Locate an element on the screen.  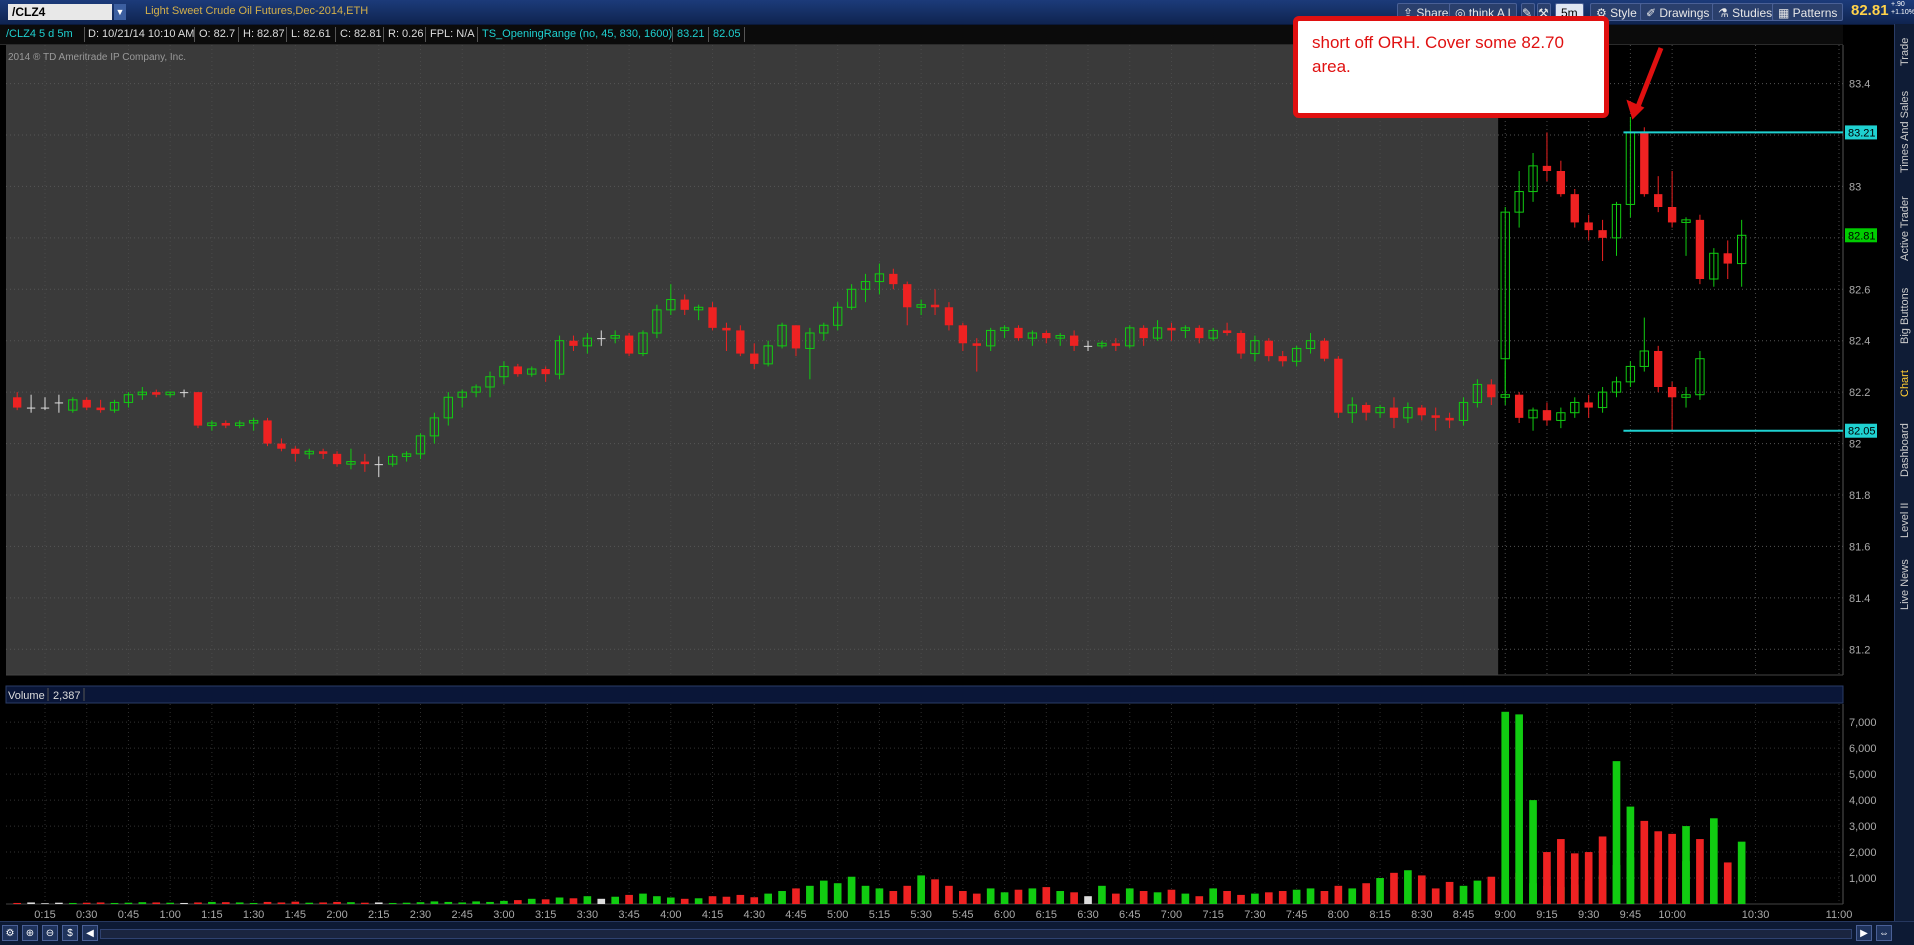
time-tick-label: 3:30 is located at coordinates (587, 914).